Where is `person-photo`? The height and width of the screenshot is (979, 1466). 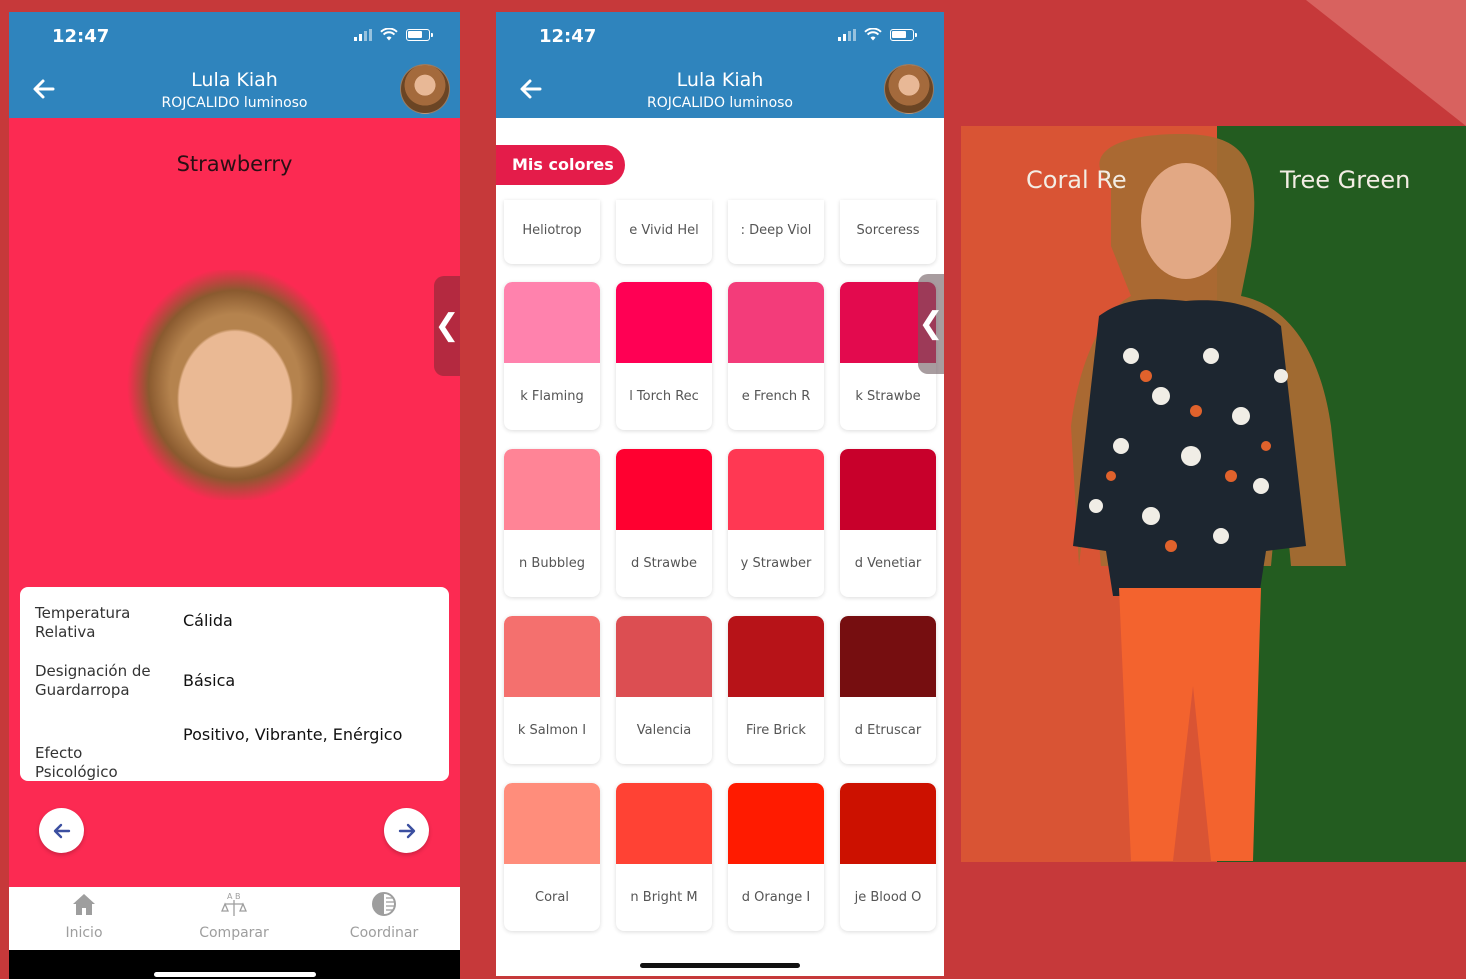
person-photo is located at coordinates (1208, 497).